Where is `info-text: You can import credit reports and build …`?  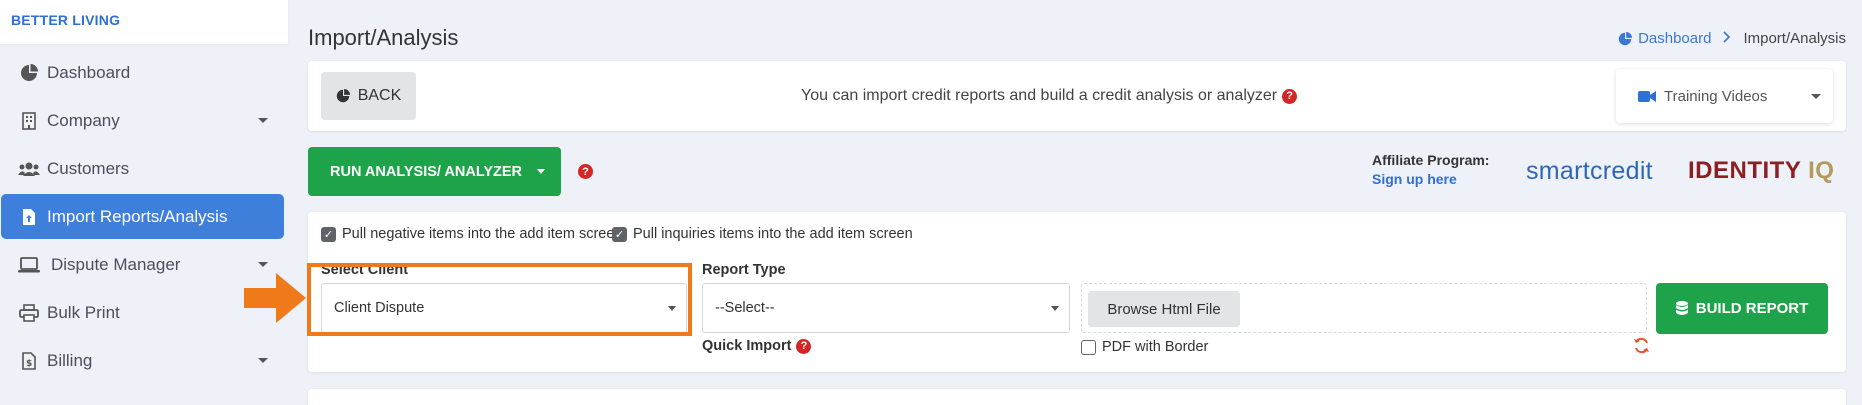 info-text: You can import credit reports and build … is located at coordinates (1039, 95).